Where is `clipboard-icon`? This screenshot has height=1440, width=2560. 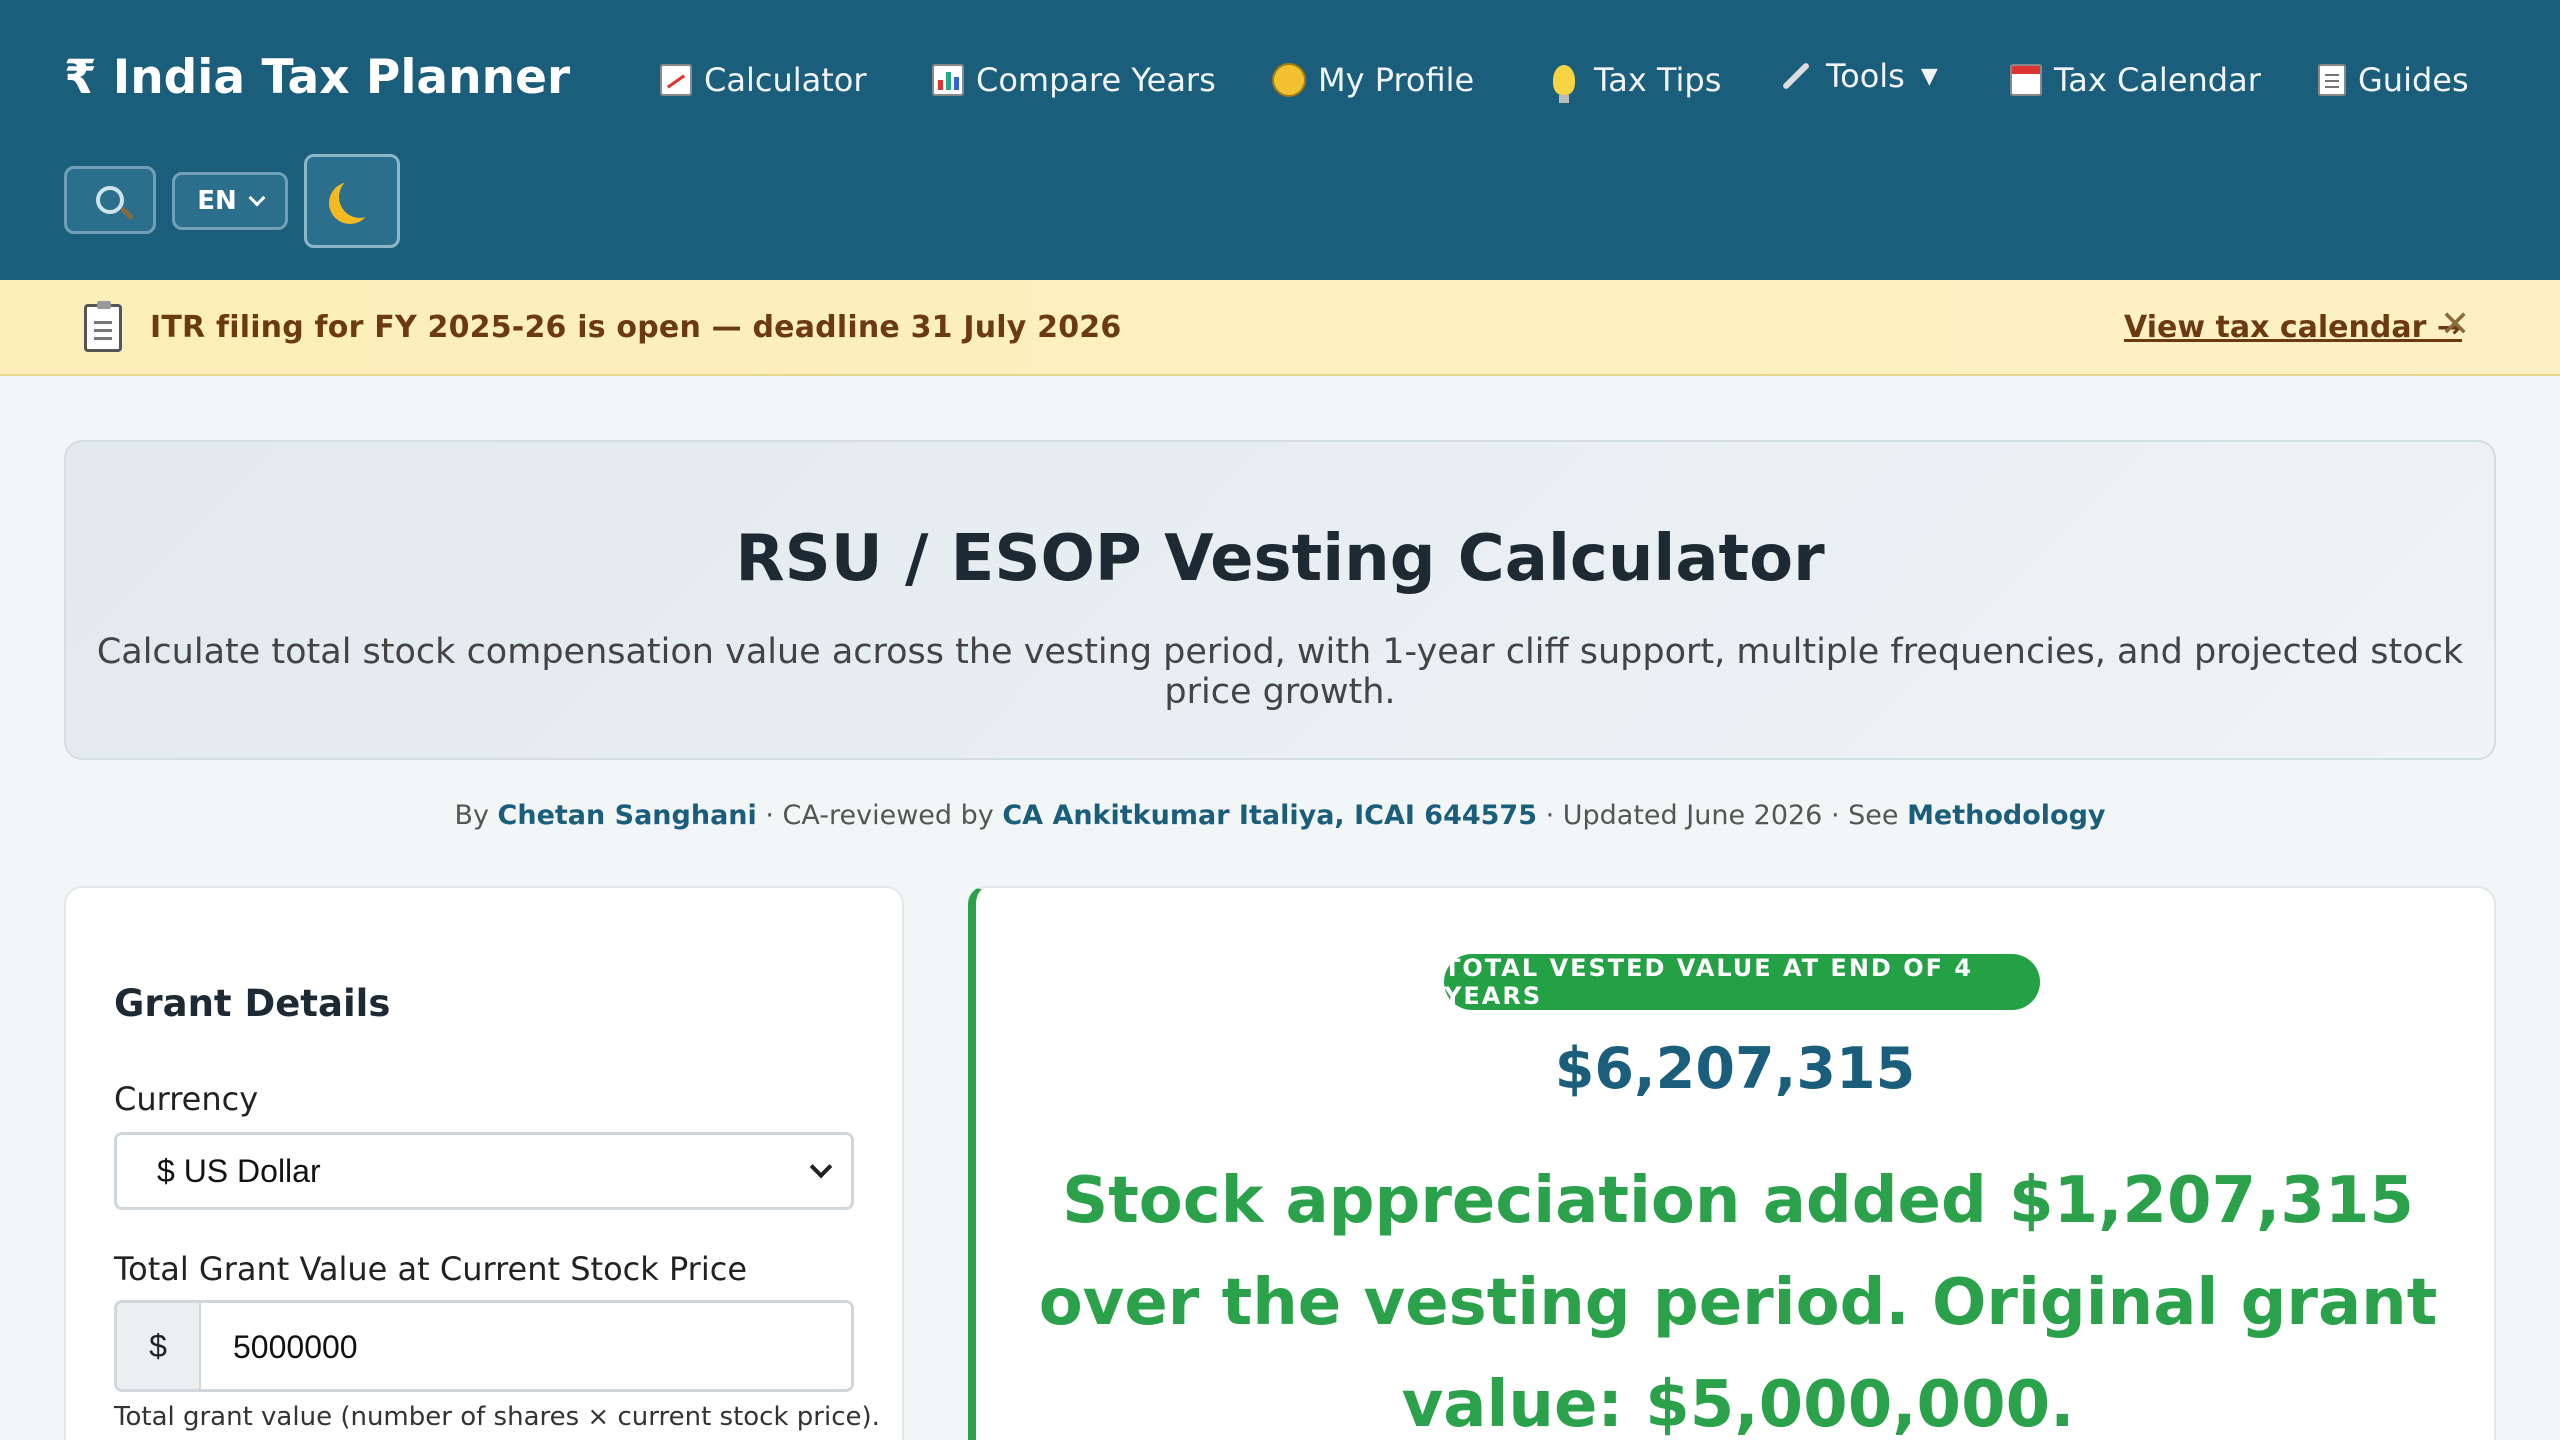
clipboard-icon is located at coordinates (103, 326).